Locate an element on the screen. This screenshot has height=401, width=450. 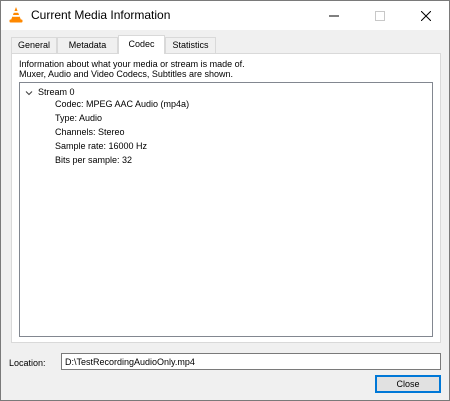
tab-metadata: Metadata is located at coordinates (87, 45).